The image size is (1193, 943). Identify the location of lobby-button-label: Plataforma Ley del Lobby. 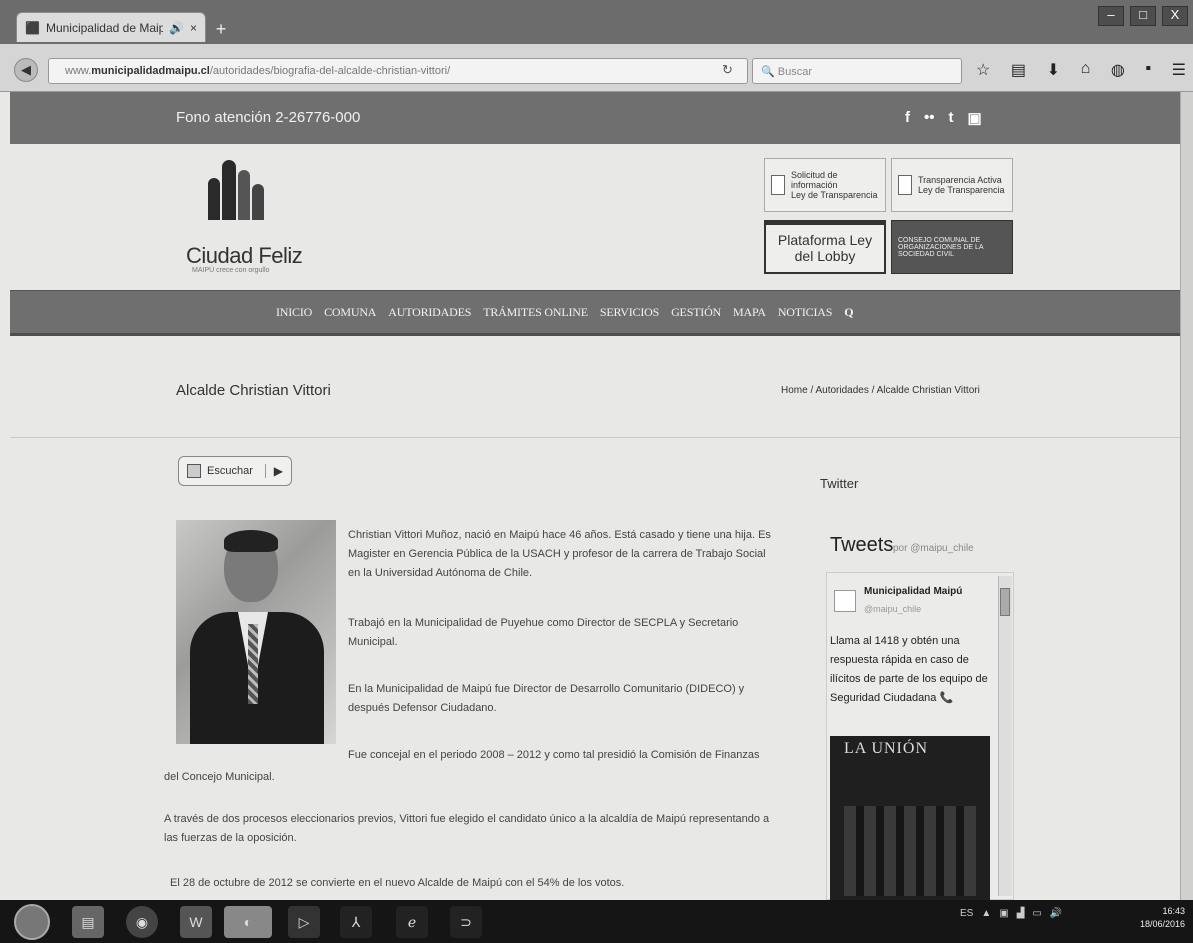
(825, 248).